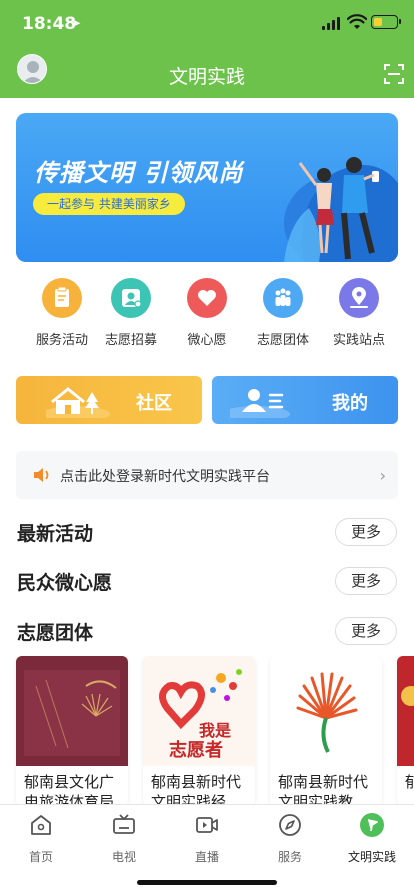 The height and width of the screenshot is (896, 414). I want to click on card-title: 郁南县新时代文明实践经, so click(196, 789).